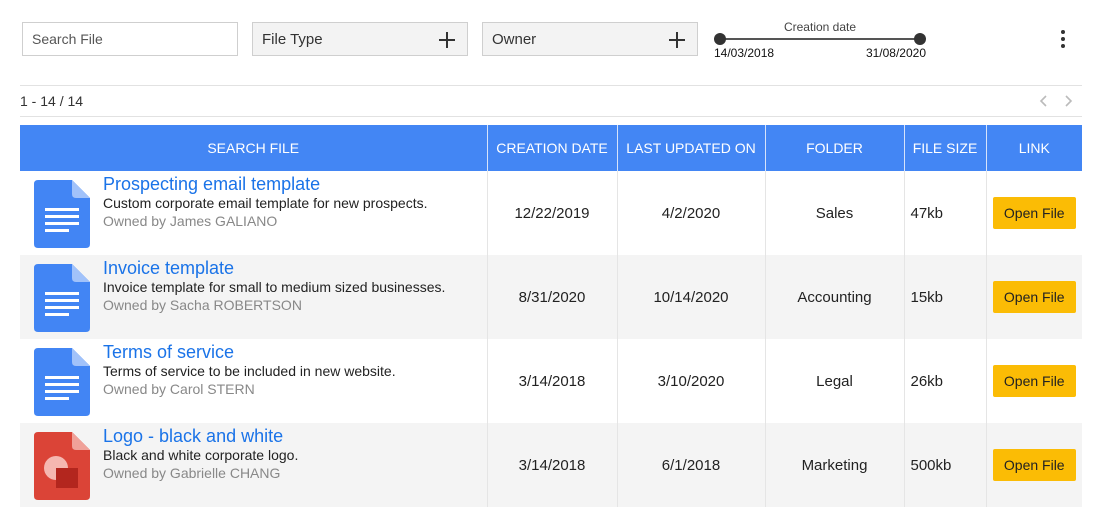 Image resolution: width=1100 pixels, height=507 pixels. I want to click on folder-cell: Marketing, so click(834, 465).